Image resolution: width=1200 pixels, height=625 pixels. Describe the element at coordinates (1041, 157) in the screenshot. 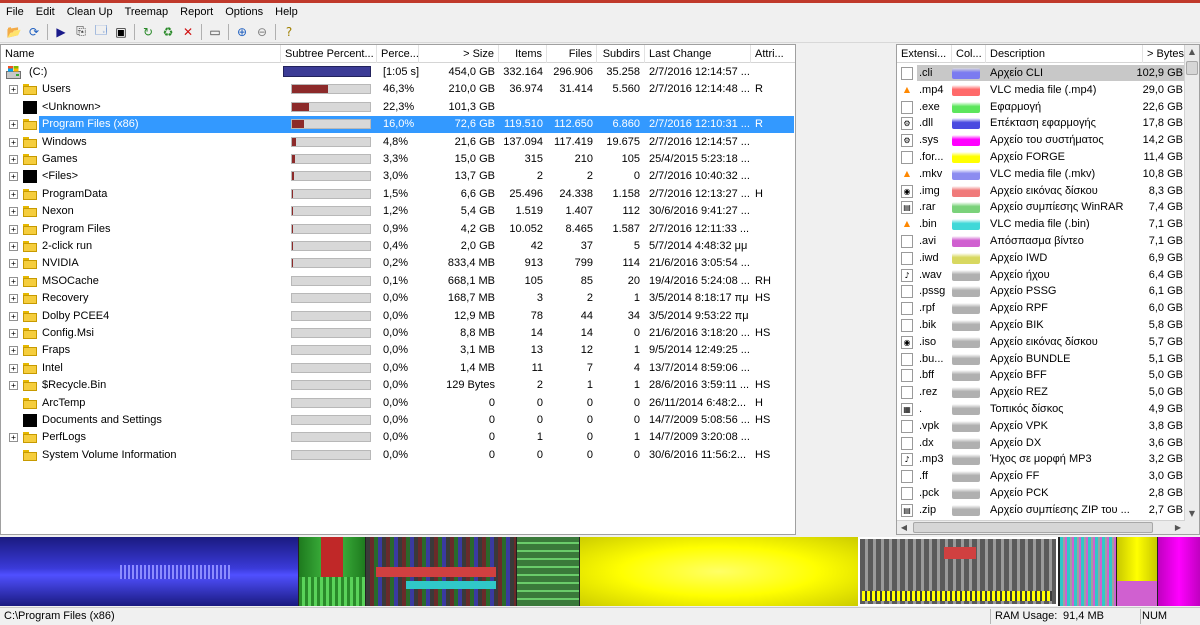

I see `extension-row: .for... Αρχείο FORGE 11,4 GB` at that location.